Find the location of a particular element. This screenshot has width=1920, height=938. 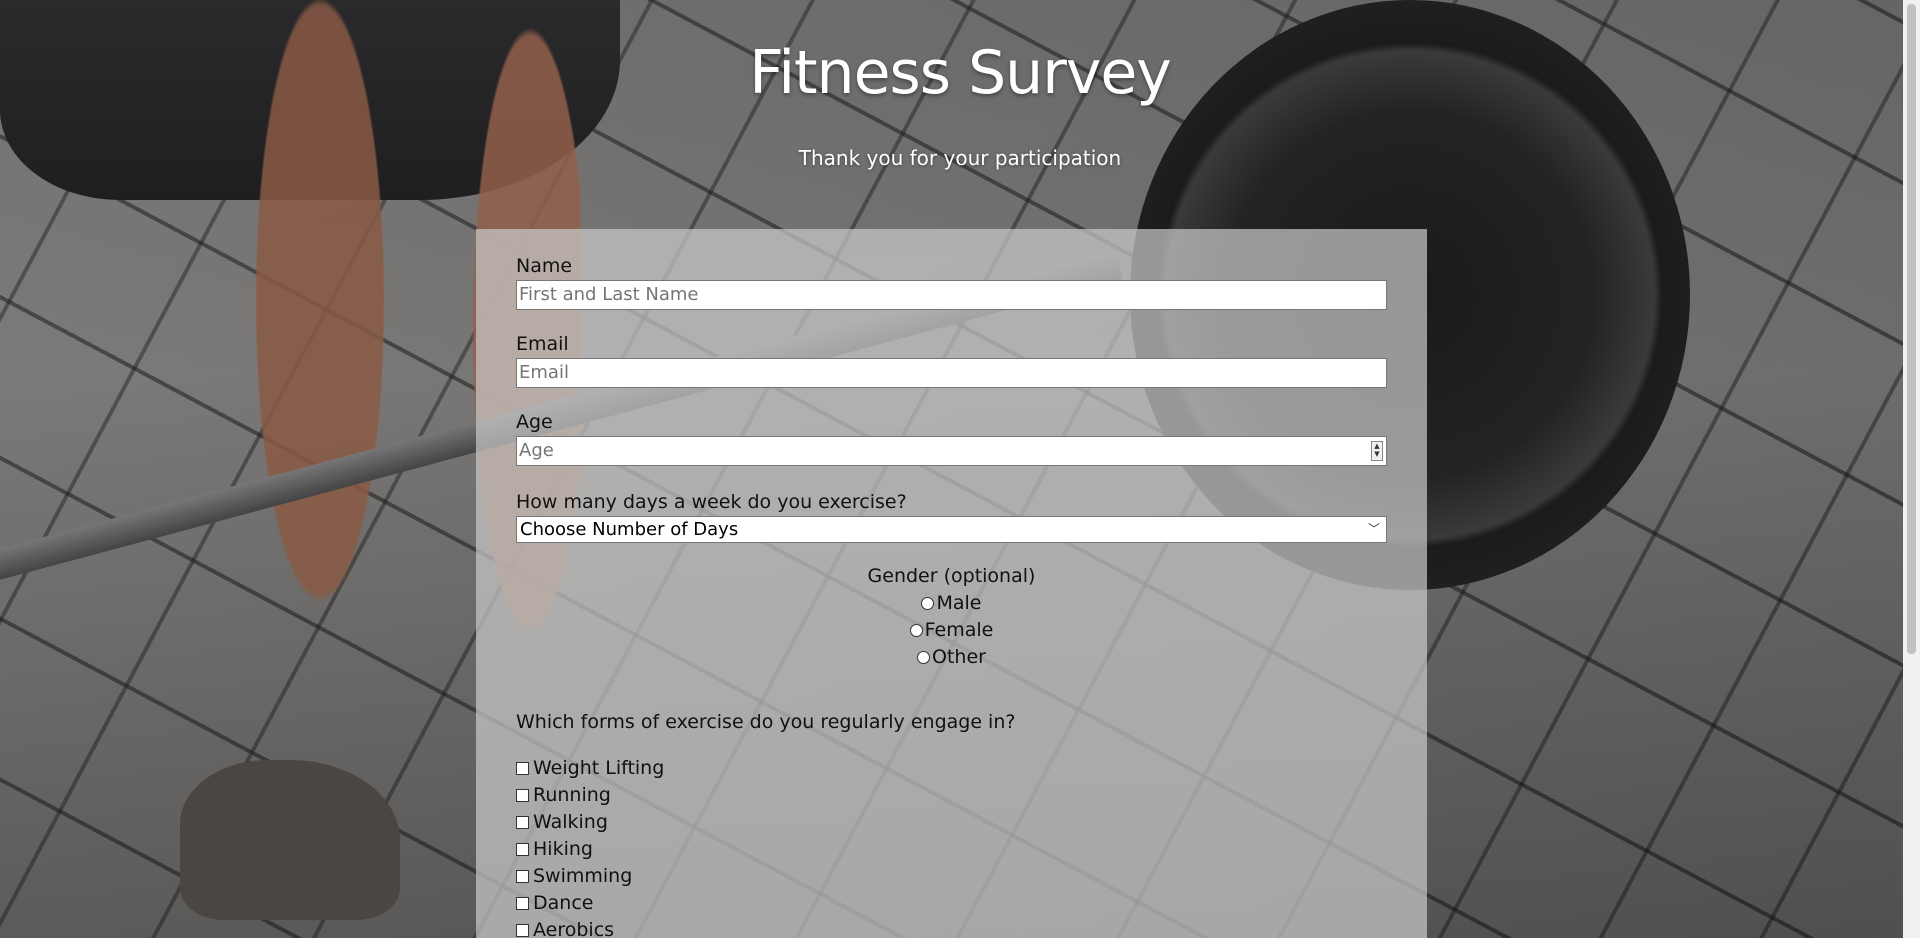

gender-group: Gender (optional) Male Female Other is located at coordinates (951, 617).